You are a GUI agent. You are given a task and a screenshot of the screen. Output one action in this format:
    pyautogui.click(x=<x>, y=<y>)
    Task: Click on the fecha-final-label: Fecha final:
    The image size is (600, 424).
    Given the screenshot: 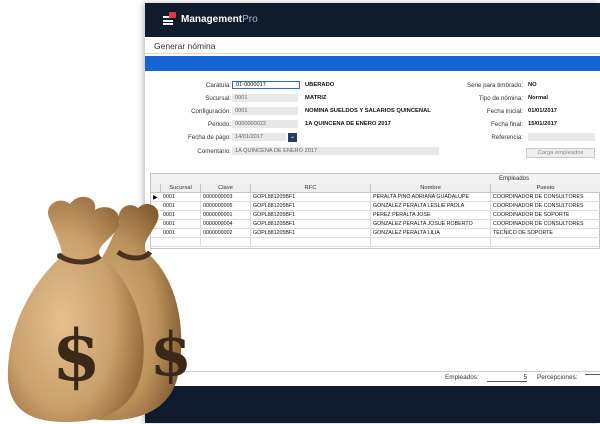 What is the action you would take?
    pyautogui.click(x=507, y=124)
    